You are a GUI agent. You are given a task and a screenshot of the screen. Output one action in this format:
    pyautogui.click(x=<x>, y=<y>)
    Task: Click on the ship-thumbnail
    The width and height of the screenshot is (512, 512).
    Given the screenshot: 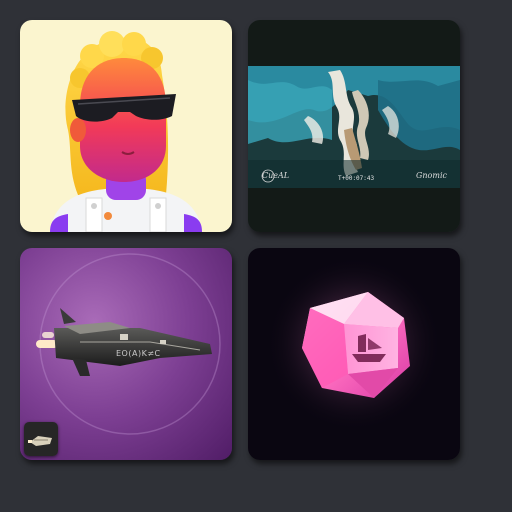 What is the action you would take?
    pyautogui.click(x=41, y=439)
    